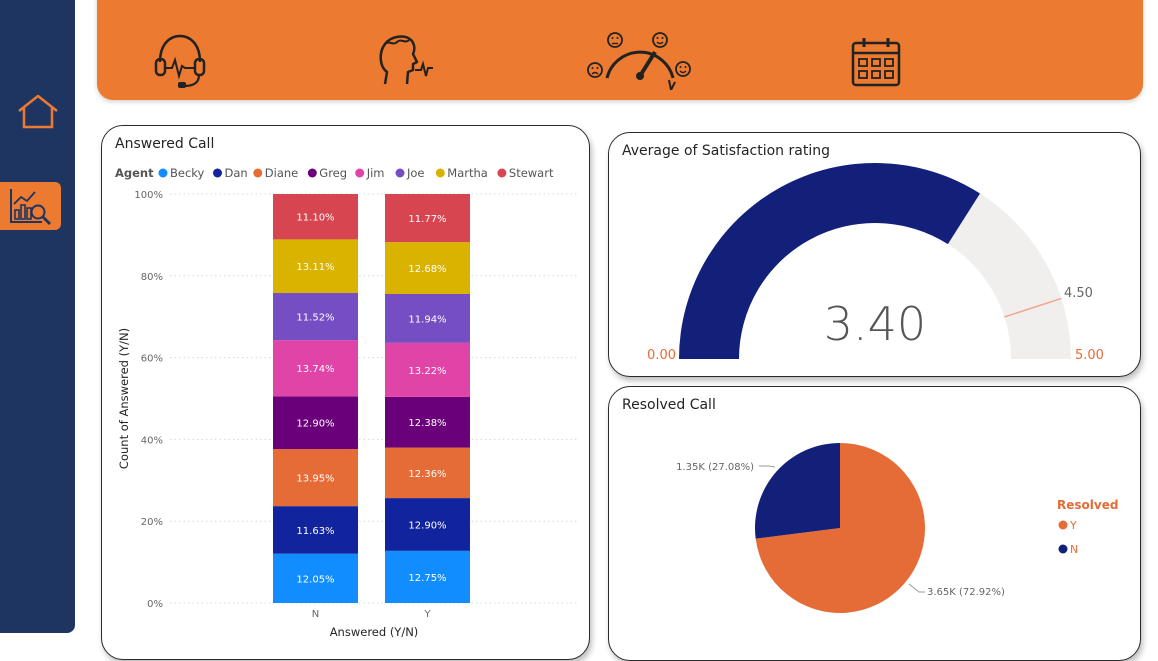  I want to click on legend-swatch-martha, so click(440, 173).